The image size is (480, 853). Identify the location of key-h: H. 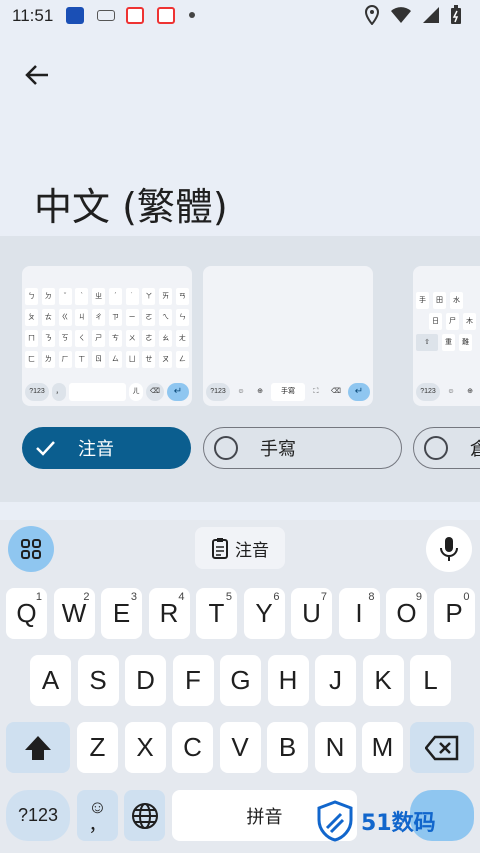
(288, 680).